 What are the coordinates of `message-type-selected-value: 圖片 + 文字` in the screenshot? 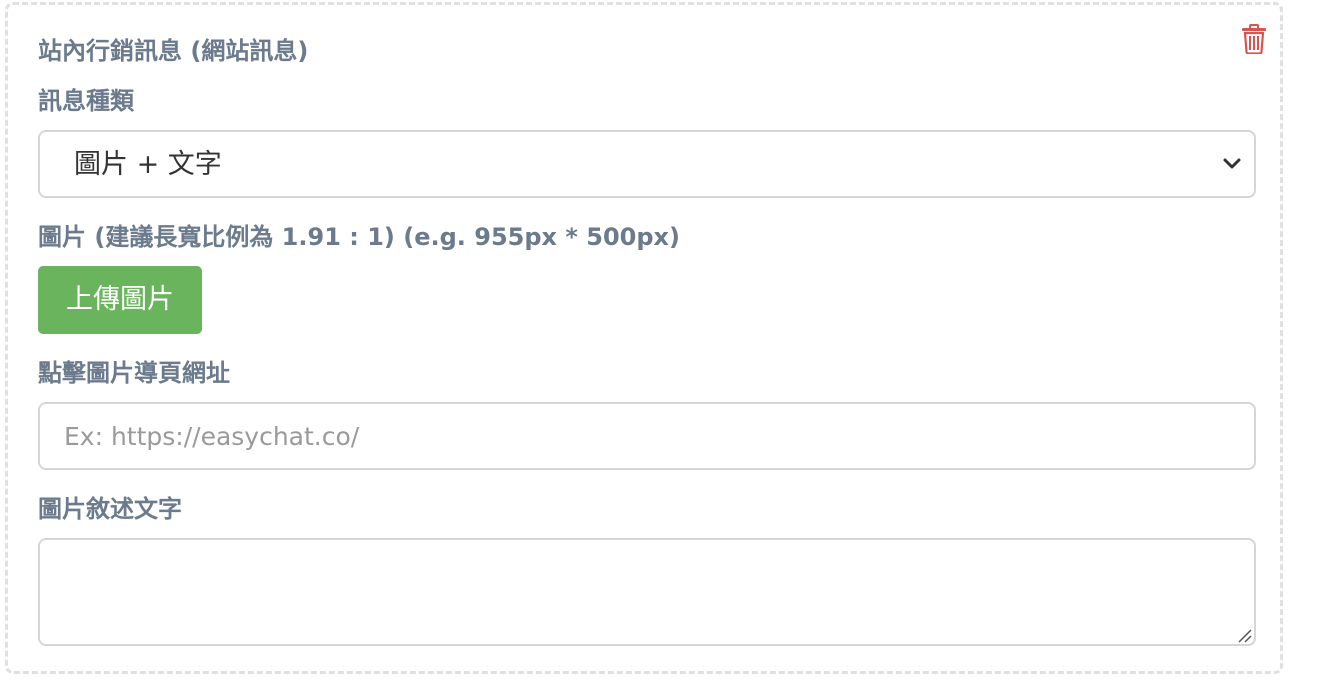 It's located at (148, 164).